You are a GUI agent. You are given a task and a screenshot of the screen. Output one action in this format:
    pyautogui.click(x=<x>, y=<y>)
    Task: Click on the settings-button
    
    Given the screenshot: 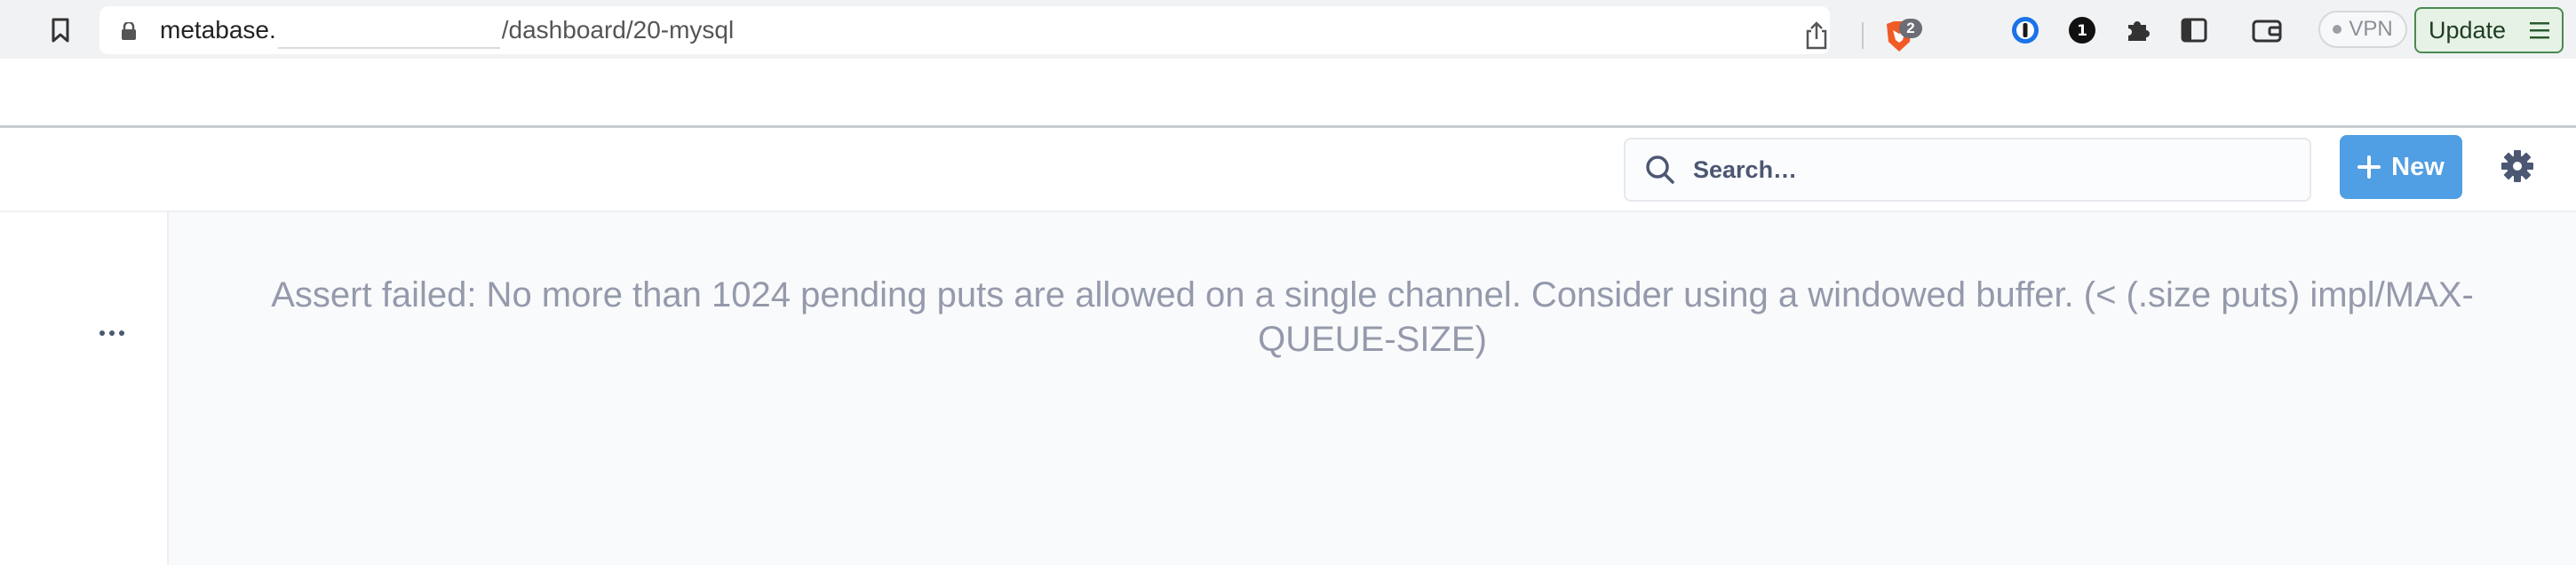 What is the action you would take?
    pyautogui.click(x=2517, y=166)
    